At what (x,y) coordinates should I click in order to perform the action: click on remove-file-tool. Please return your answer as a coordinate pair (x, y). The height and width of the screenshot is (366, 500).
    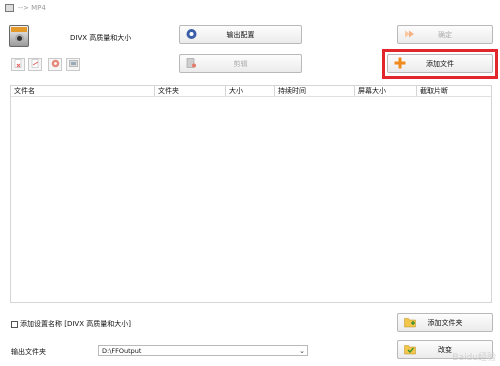
    Looking at the image, I should click on (18, 64).